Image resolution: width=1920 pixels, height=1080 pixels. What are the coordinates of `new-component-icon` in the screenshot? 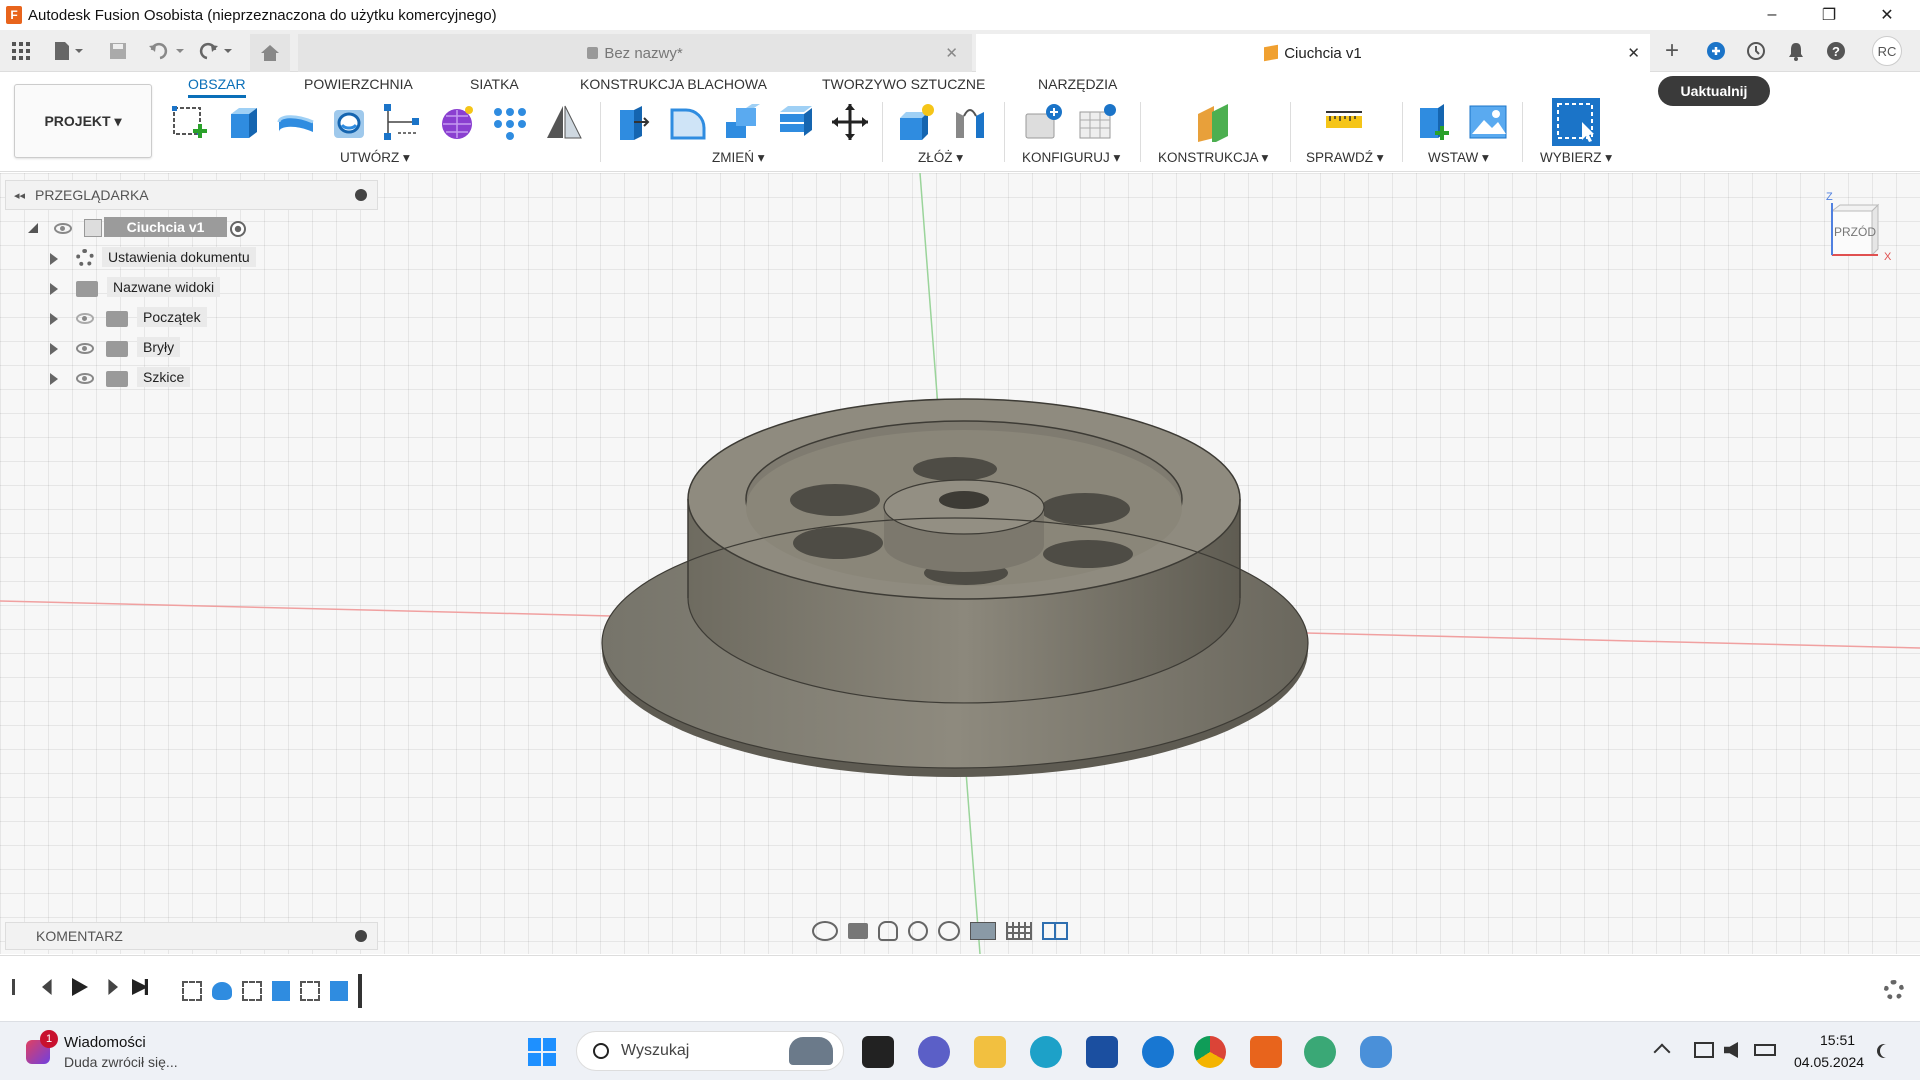 It's located at (916, 122).